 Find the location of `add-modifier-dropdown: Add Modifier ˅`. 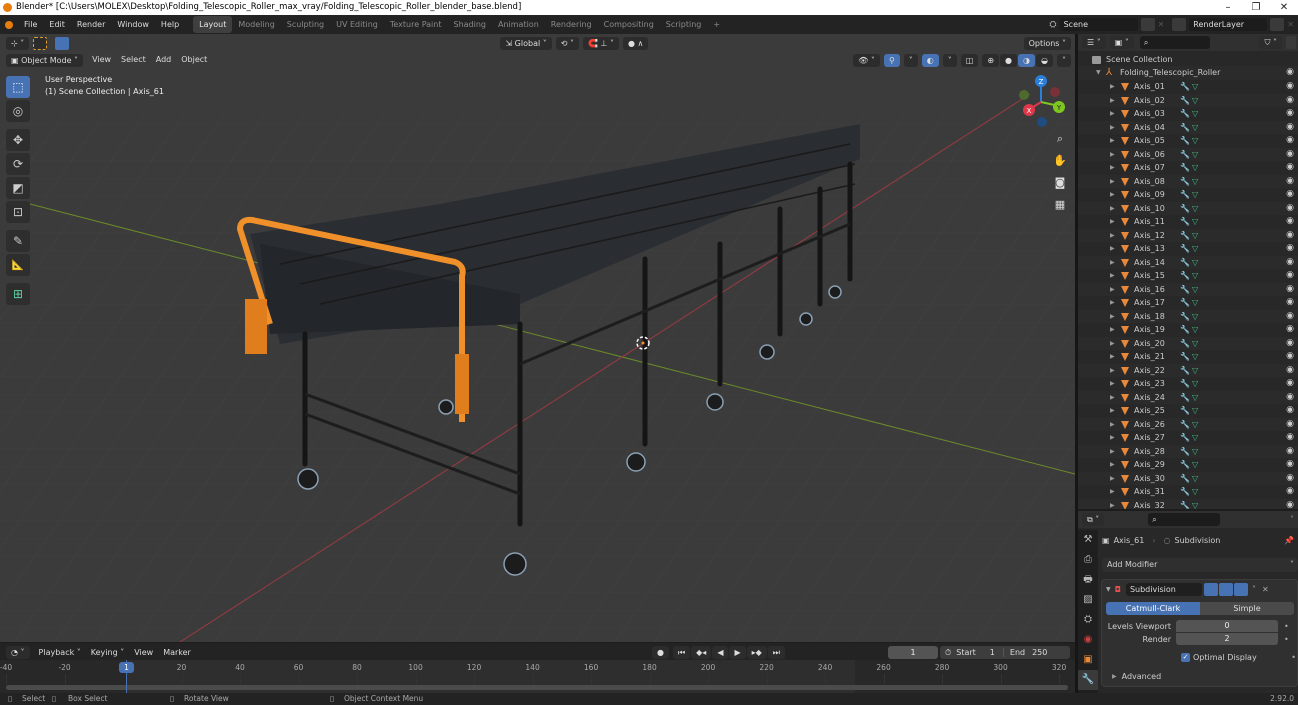

add-modifier-dropdown: Add Modifier ˅ is located at coordinates (1200, 565).